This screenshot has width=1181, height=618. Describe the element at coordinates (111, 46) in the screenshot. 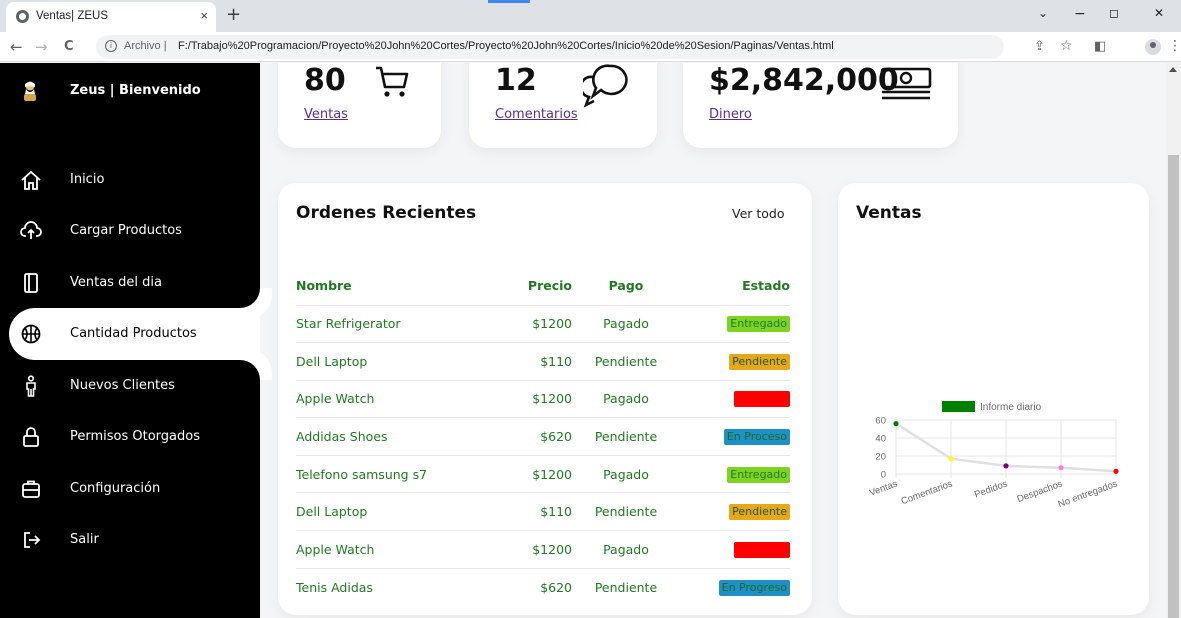

I see `site-info-icon: i` at that location.